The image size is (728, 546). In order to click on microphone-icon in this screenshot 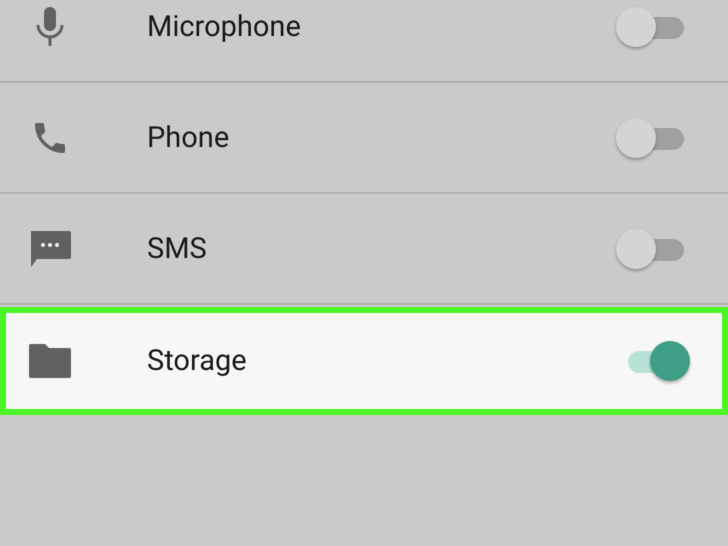, I will do `click(50, 26)`.